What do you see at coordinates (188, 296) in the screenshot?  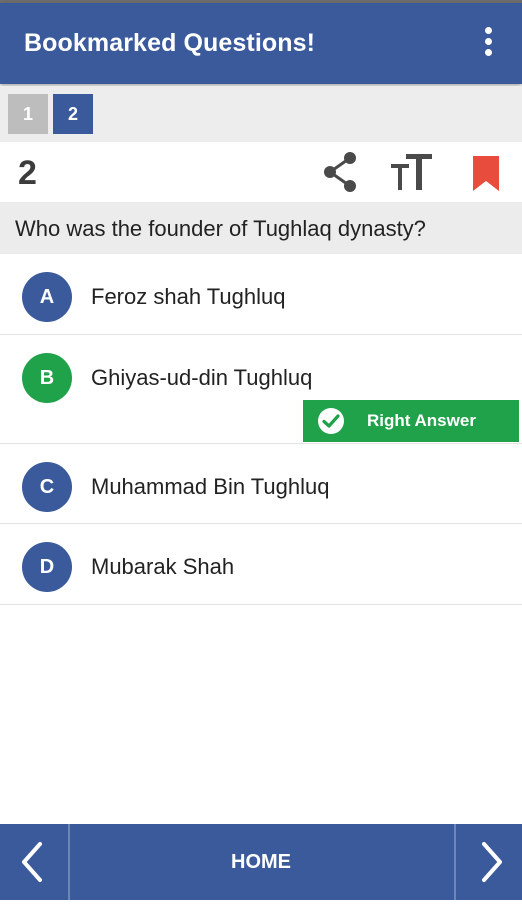 I see `option-text: Feroz shah Tughluq` at bounding box center [188, 296].